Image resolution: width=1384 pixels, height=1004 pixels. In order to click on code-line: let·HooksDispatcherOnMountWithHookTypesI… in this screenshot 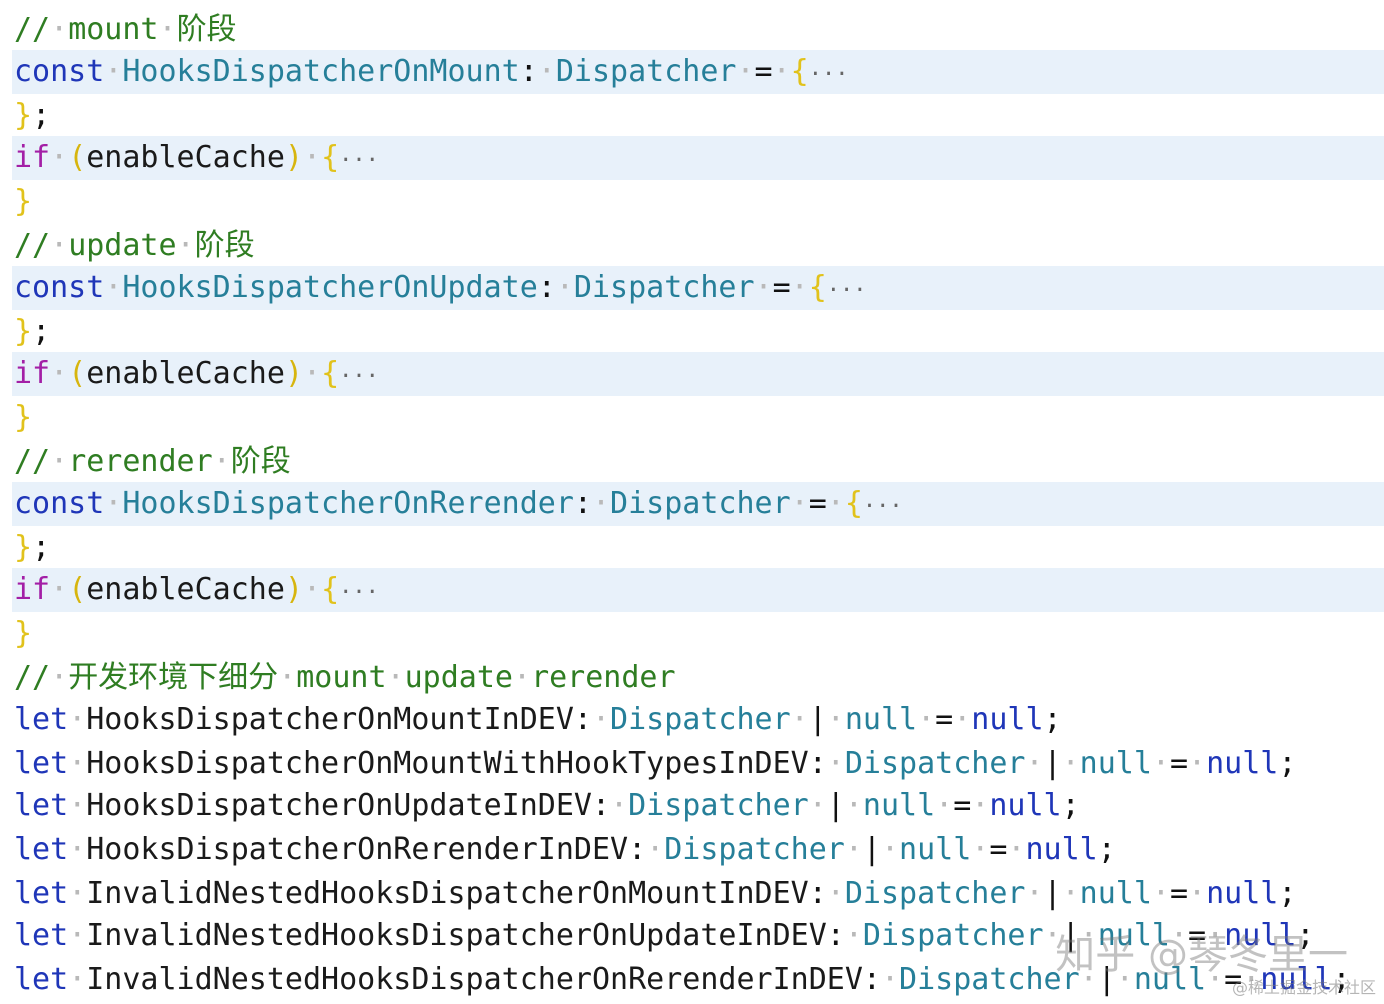, I will do `click(698, 764)`.